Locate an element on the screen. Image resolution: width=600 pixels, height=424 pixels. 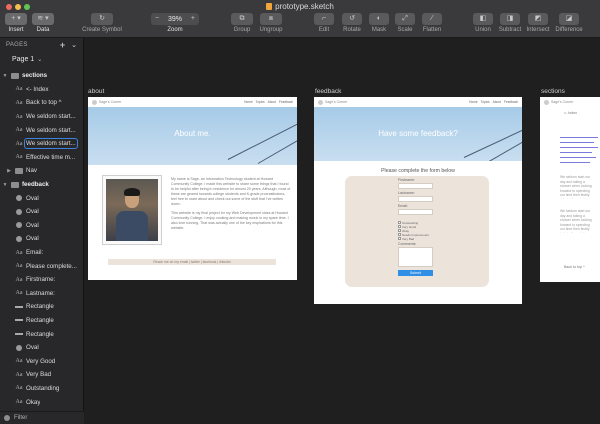
layer-row: Aa <- Index is located at coordinates (42, 90).